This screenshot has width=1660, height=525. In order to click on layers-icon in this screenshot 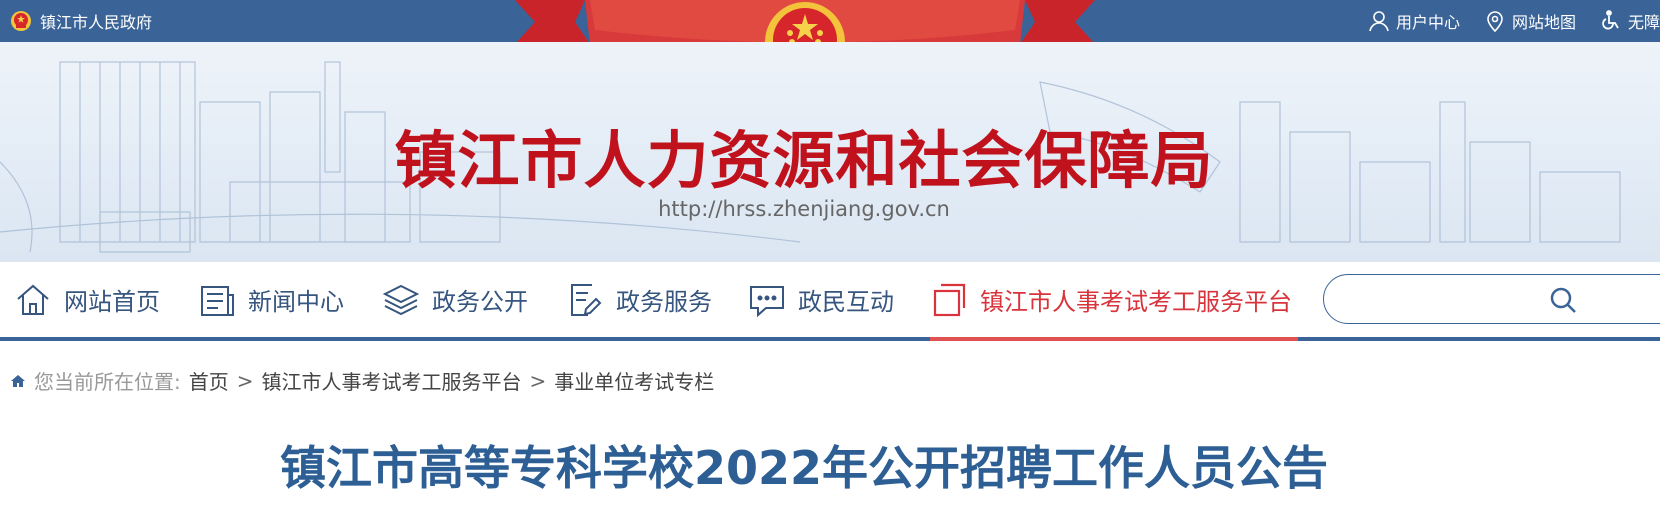, I will do `click(401, 299)`.